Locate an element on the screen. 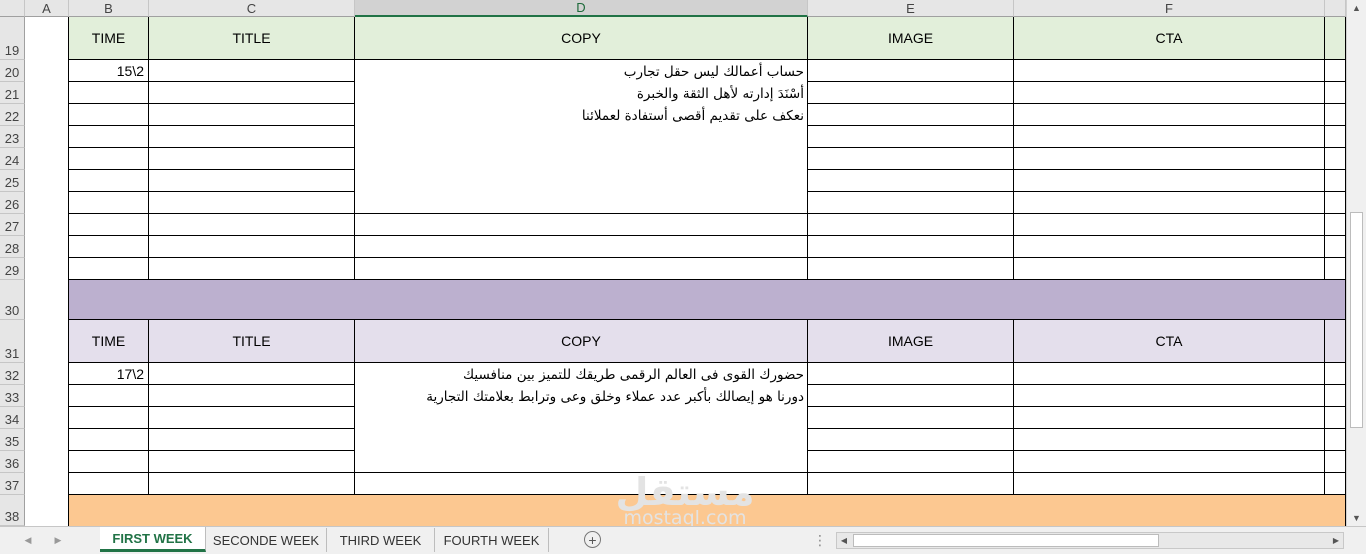 Image resolution: width=1366 pixels, height=554 pixels. add-sheet-icon: + is located at coordinates (592, 539).